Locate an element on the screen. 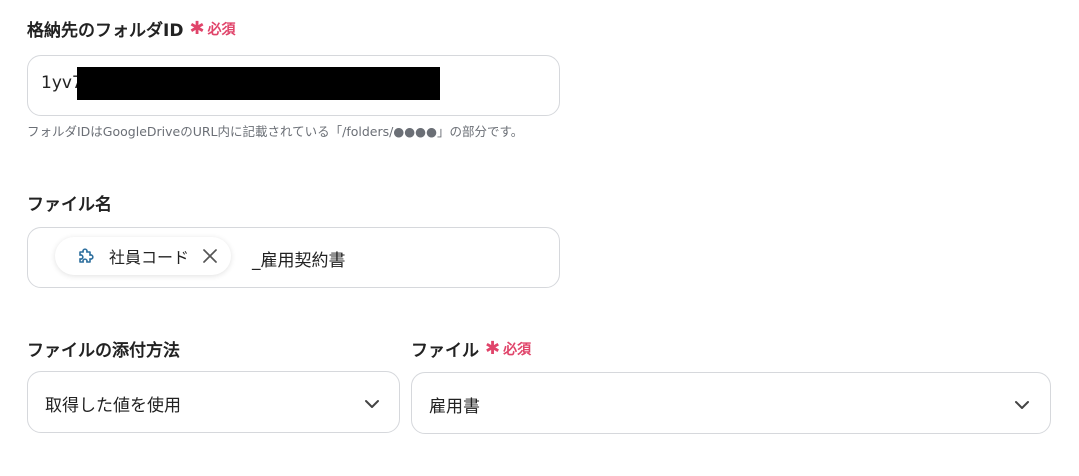  file-name-label: ファイル名 is located at coordinates (69, 202).